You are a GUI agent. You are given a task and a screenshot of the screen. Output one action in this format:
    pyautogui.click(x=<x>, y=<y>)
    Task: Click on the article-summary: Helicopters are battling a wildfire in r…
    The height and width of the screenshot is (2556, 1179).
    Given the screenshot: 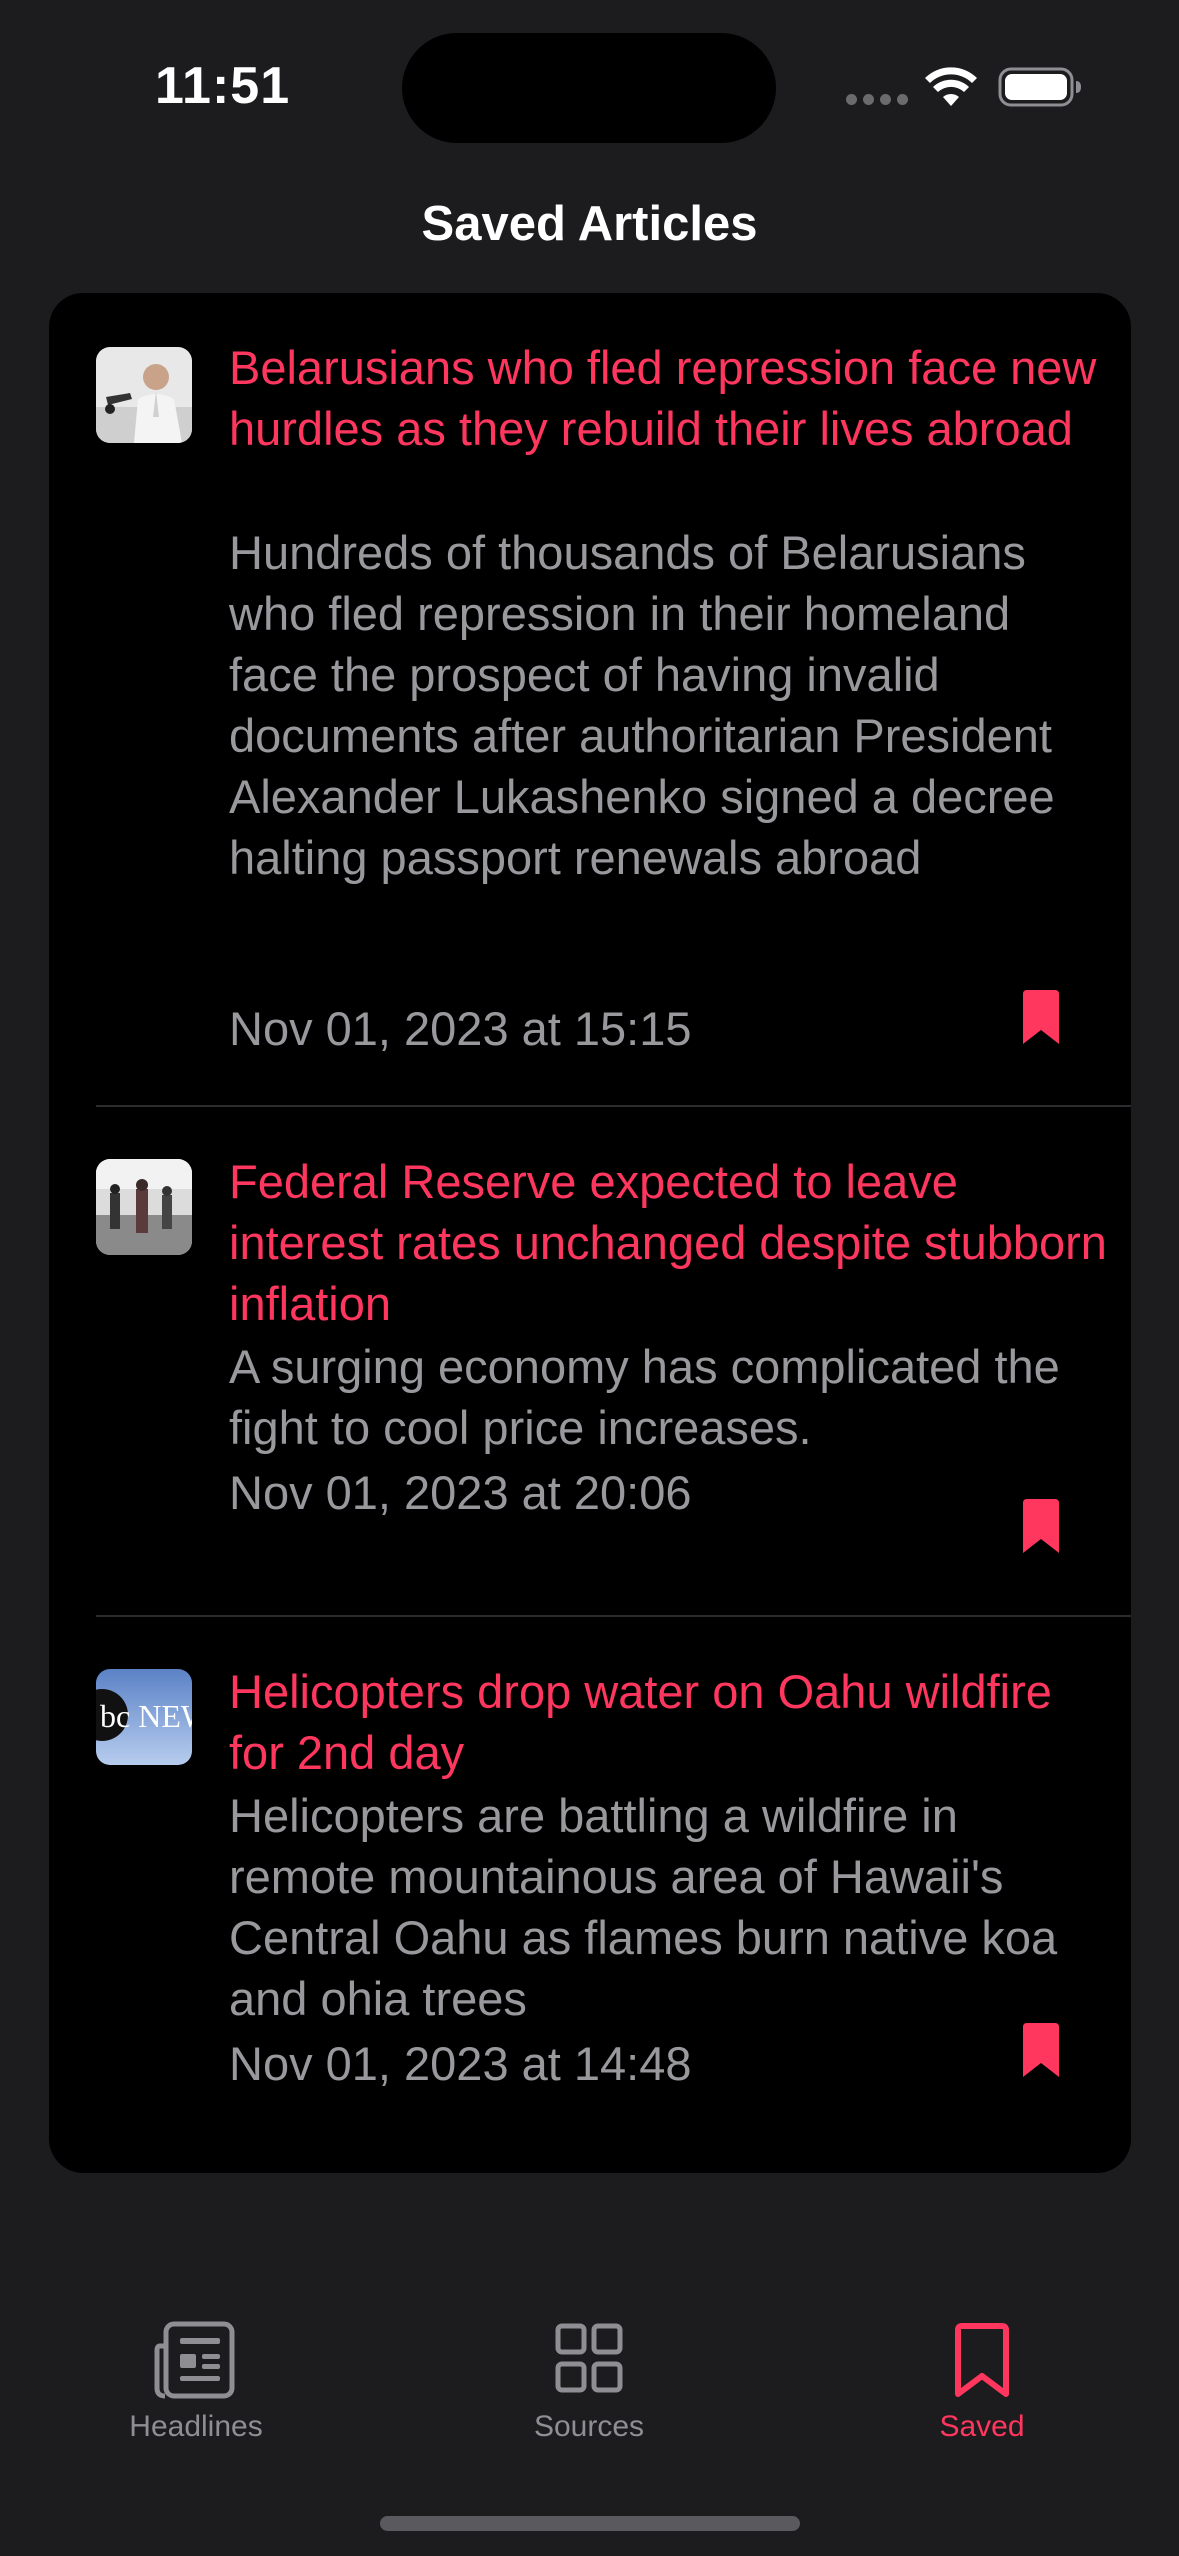 What is the action you would take?
    pyautogui.click(x=643, y=1907)
    